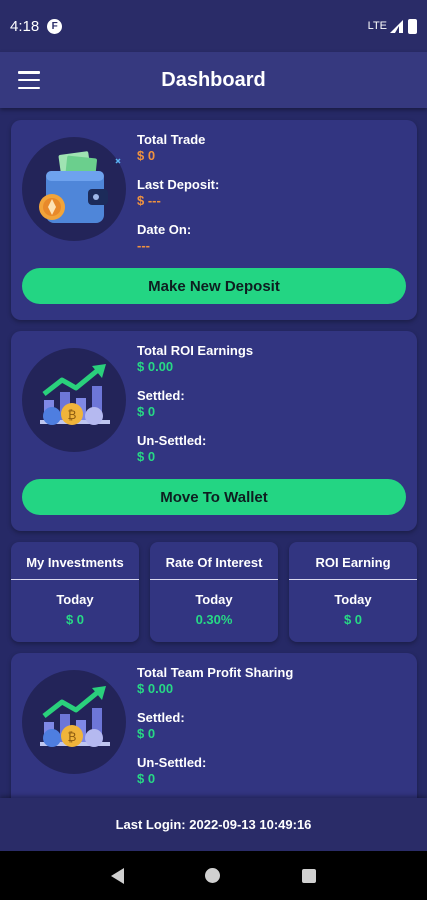  What do you see at coordinates (164, 229) in the screenshot?
I see `date-on-label: Date On:` at bounding box center [164, 229].